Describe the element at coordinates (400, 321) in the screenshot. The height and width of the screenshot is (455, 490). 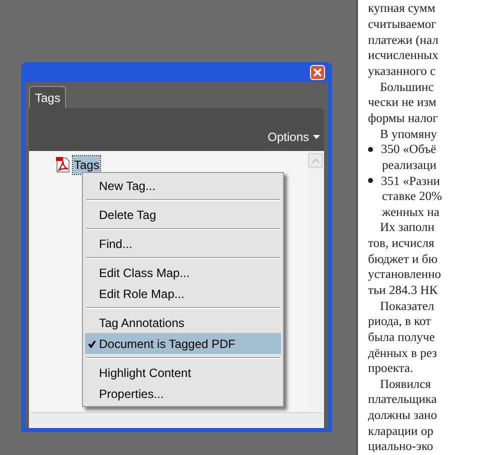
I see `document-text-line: риода, в кот` at that location.